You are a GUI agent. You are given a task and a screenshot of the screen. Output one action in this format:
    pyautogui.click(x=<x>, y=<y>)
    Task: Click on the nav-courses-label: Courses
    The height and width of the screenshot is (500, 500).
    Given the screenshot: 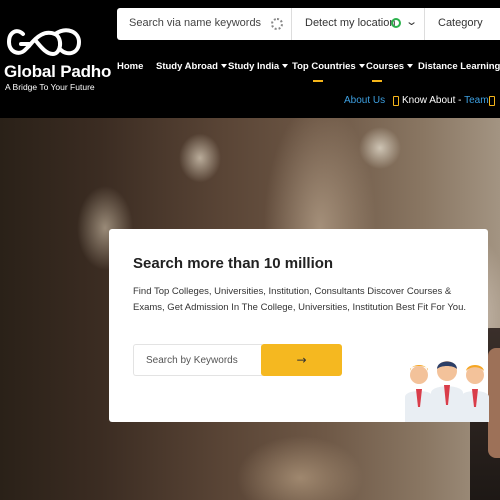 What is the action you would take?
    pyautogui.click(x=385, y=66)
    